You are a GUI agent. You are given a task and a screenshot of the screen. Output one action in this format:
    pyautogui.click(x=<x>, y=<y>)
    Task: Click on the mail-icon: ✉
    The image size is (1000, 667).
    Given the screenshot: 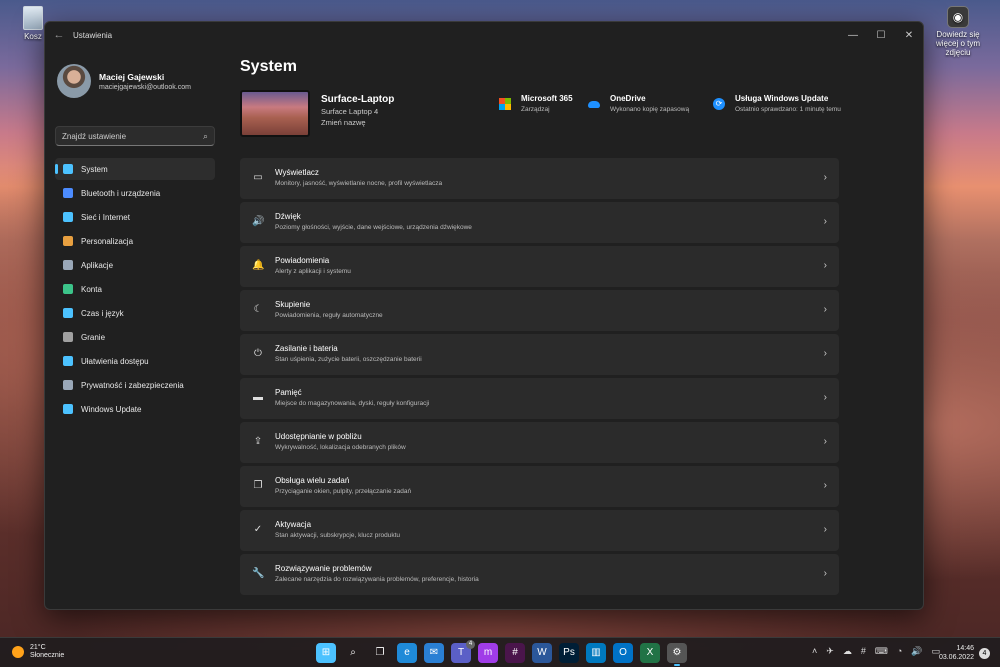 What is the action you would take?
    pyautogui.click(x=434, y=653)
    